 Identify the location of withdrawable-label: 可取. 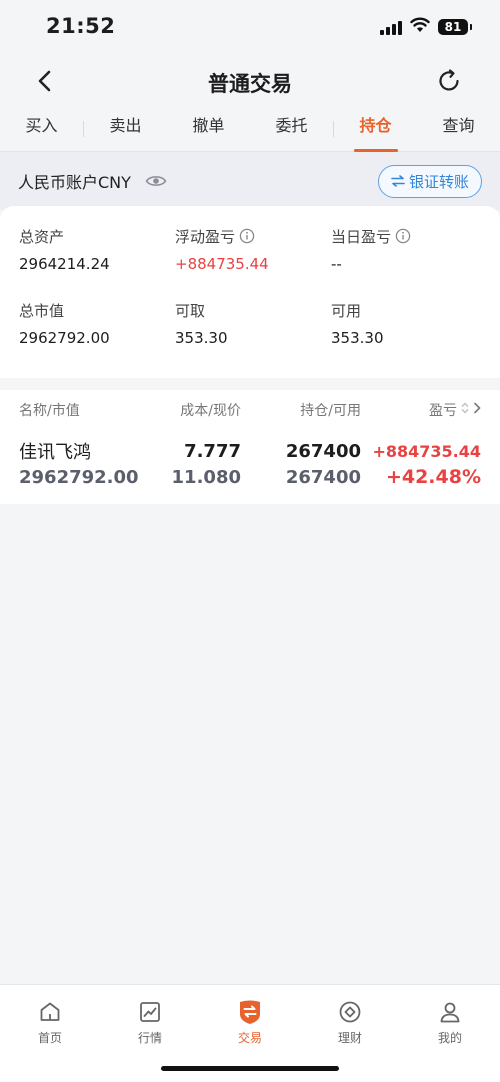
(190, 310).